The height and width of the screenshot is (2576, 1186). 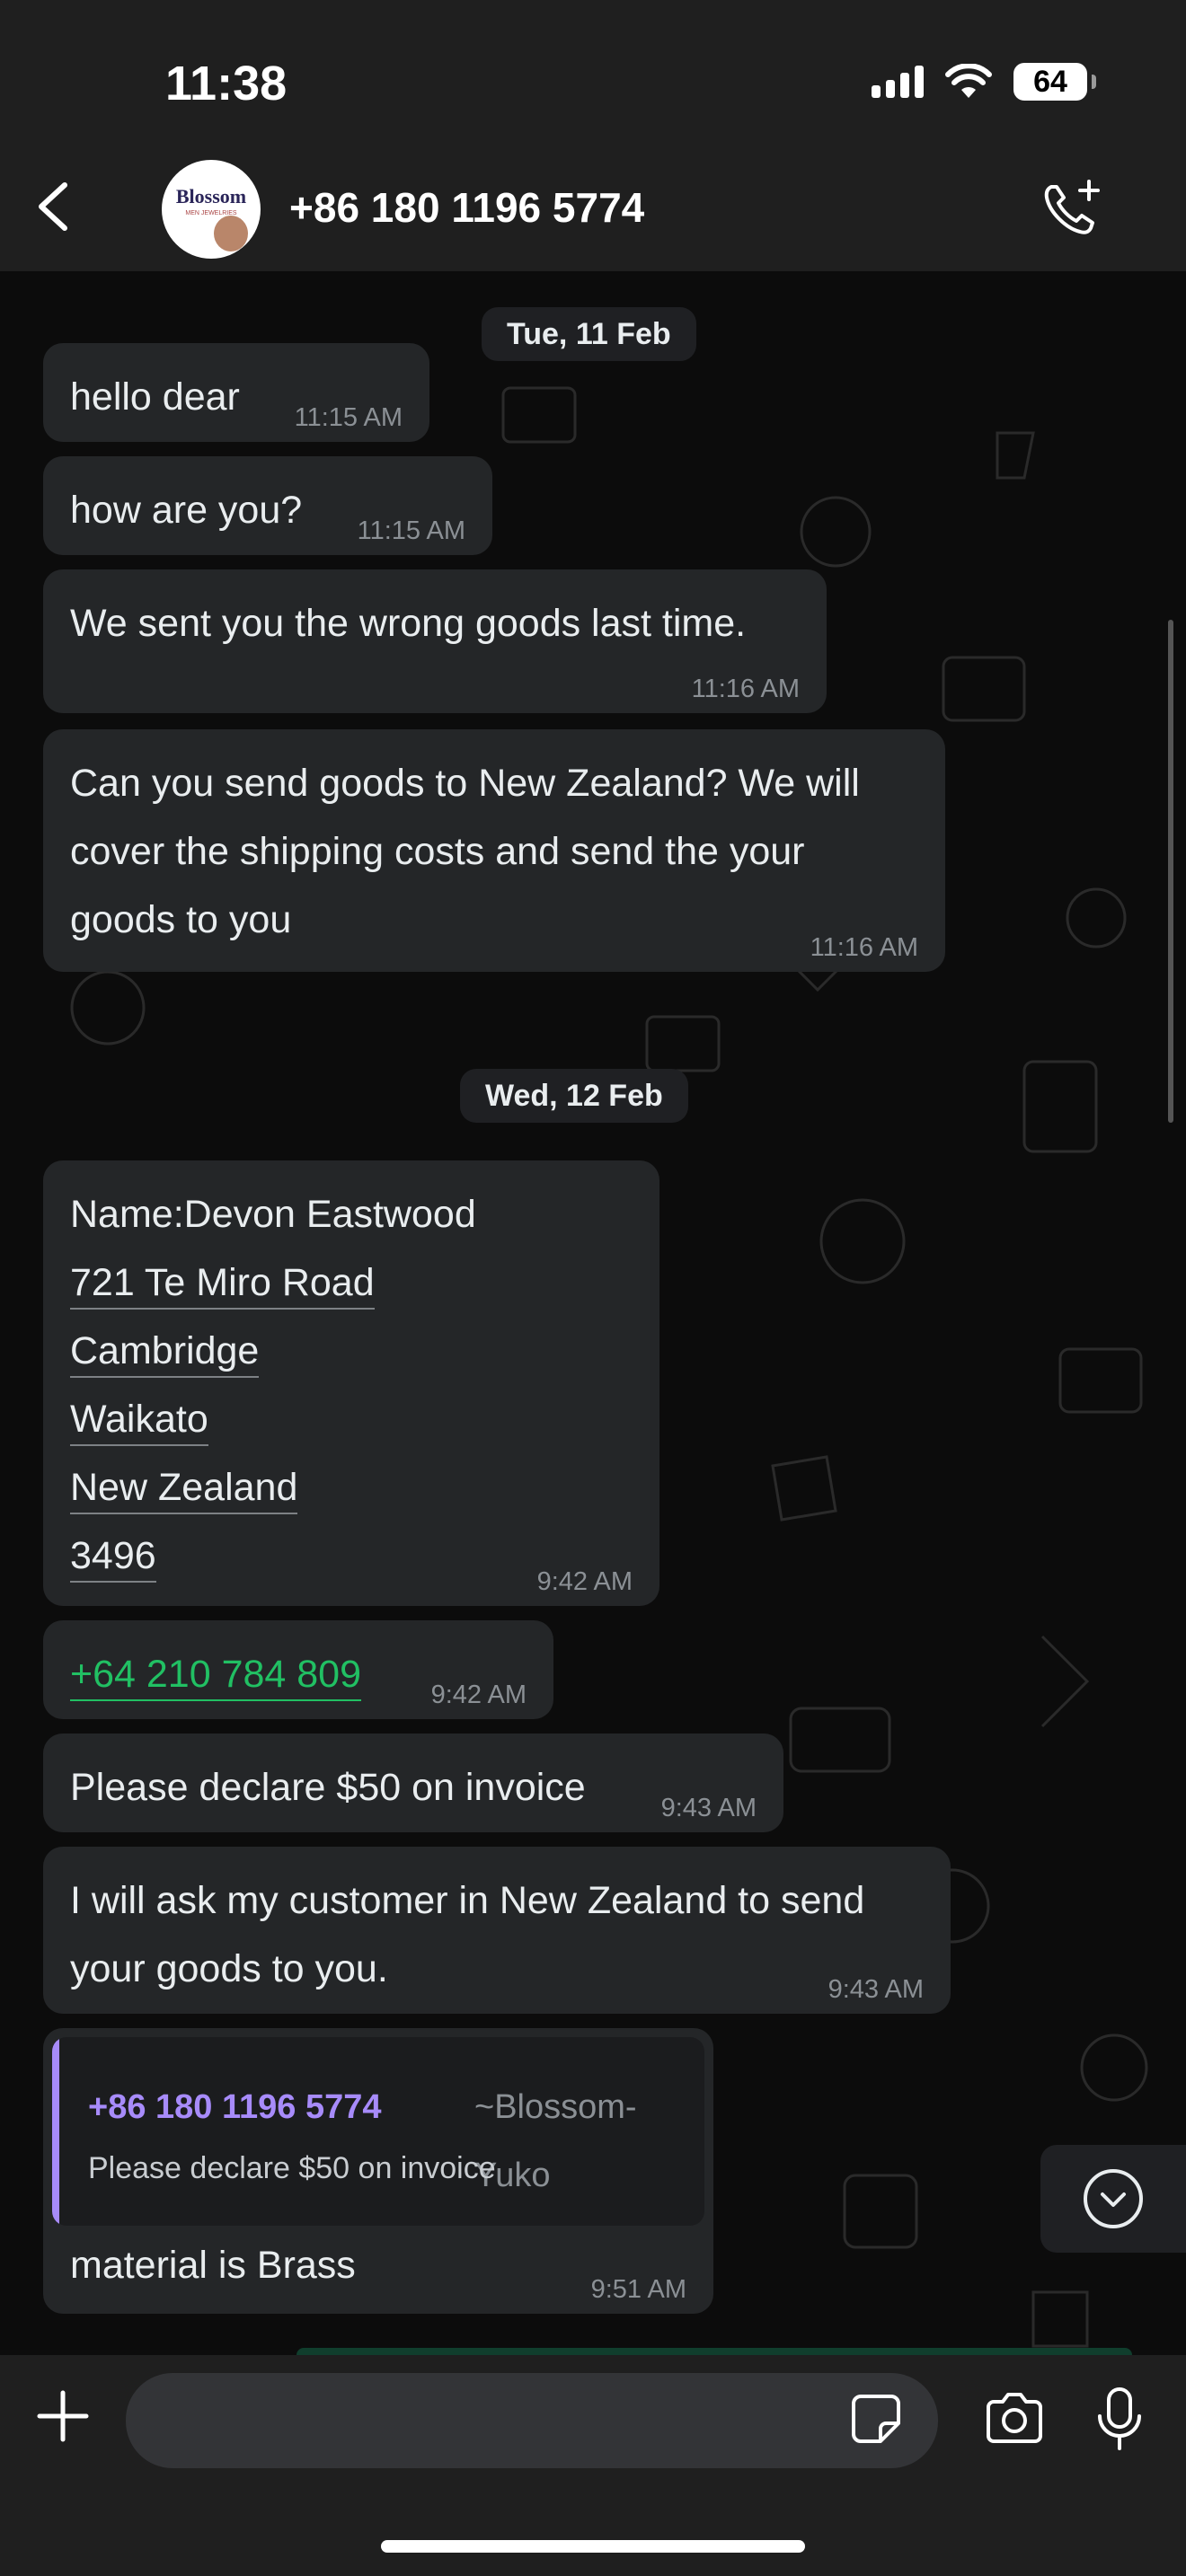 What do you see at coordinates (328, 1787) in the screenshot?
I see `message-text: Please declare $50 on invoice` at bounding box center [328, 1787].